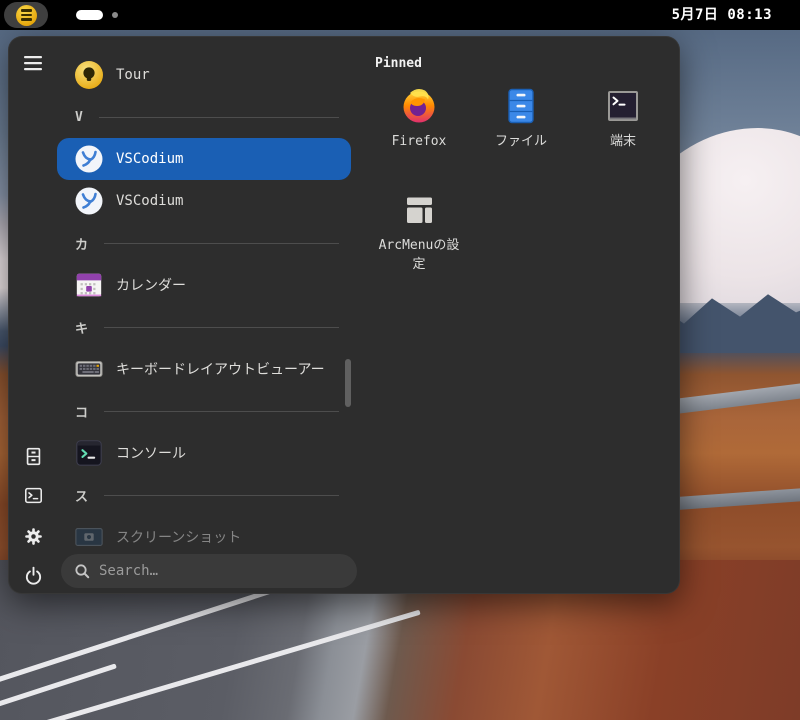  Describe the element at coordinates (115, 15) in the screenshot. I see `workspace-indicator-inactive` at that location.